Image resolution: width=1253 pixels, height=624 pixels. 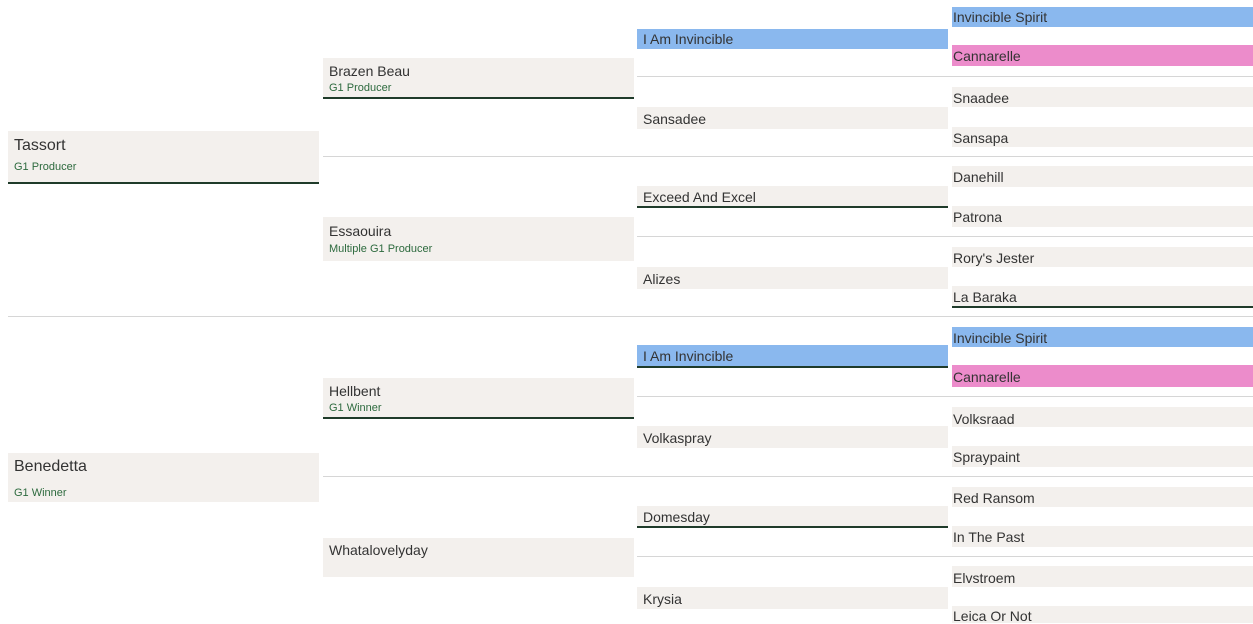 What do you see at coordinates (478, 557) in the screenshot?
I see `pedigree-gen2-entry: Whatalovelyday` at bounding box center [478, 557].